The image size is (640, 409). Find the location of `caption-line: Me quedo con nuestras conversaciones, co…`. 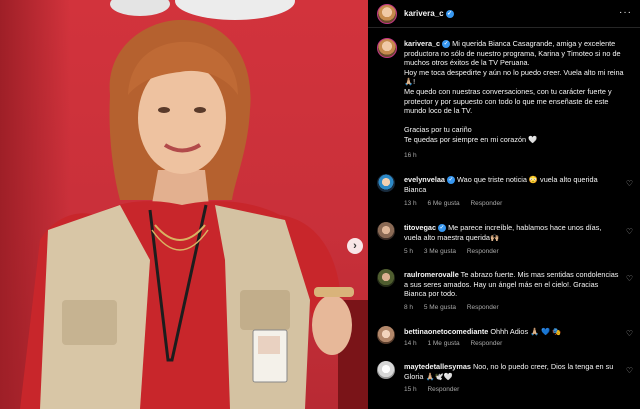

caption-line: Me quedo con nuestras conversaciones, co… is located at coordinates (508, 101).